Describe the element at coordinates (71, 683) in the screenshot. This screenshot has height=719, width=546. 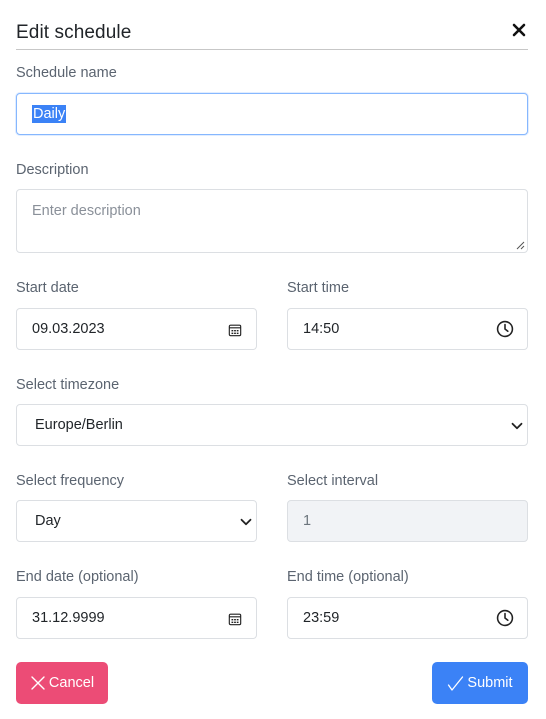
I see `cancel-label: Cancel` at that location.